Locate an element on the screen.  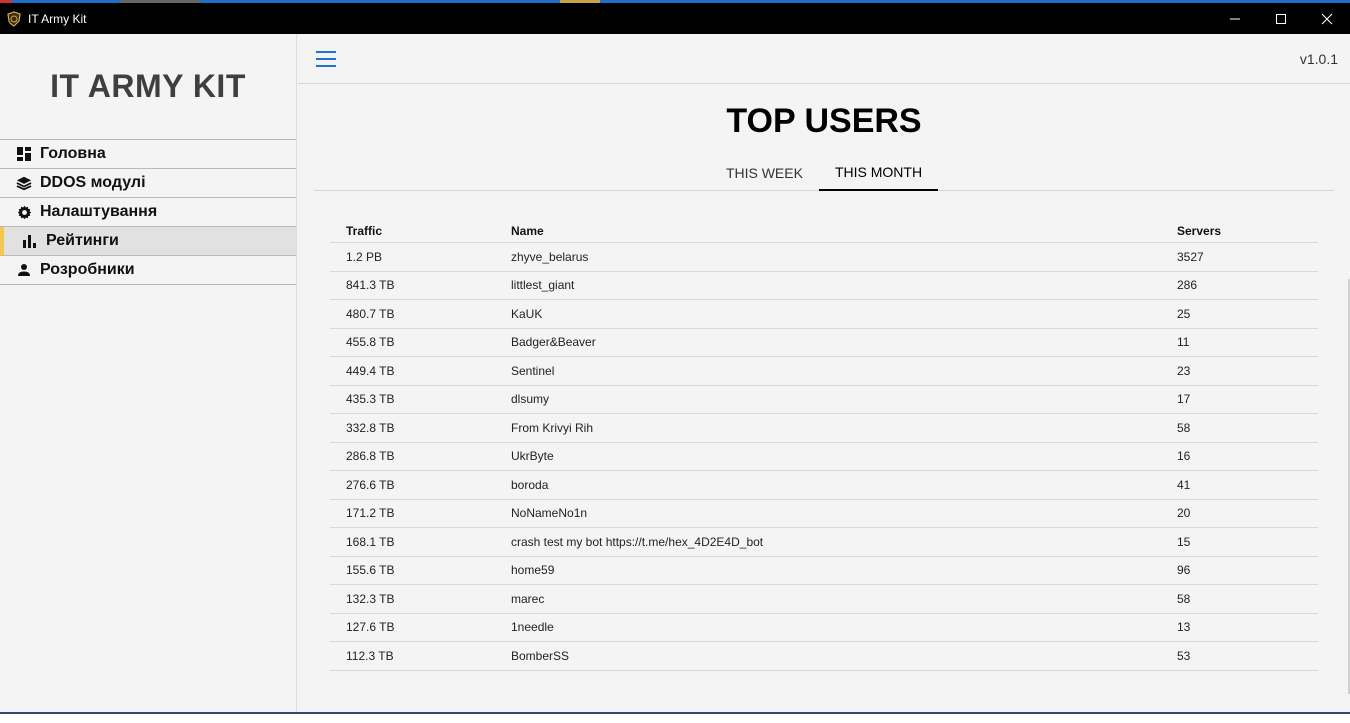
cell-name: KaUK is located at coordinates (527, 313).